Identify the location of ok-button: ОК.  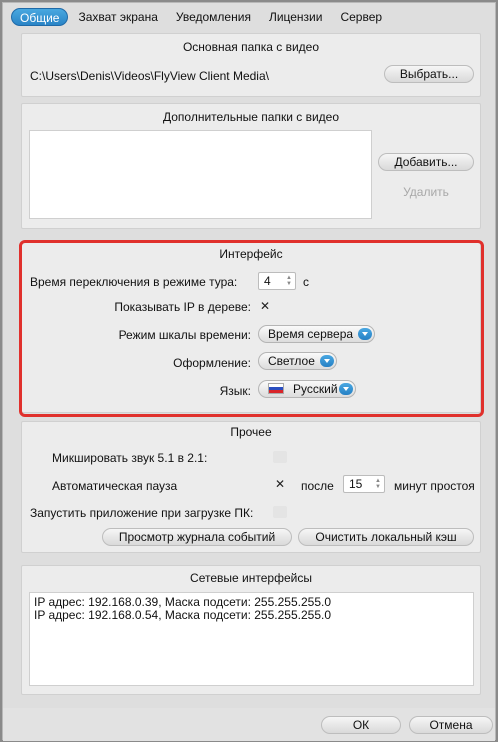
(361, 725).